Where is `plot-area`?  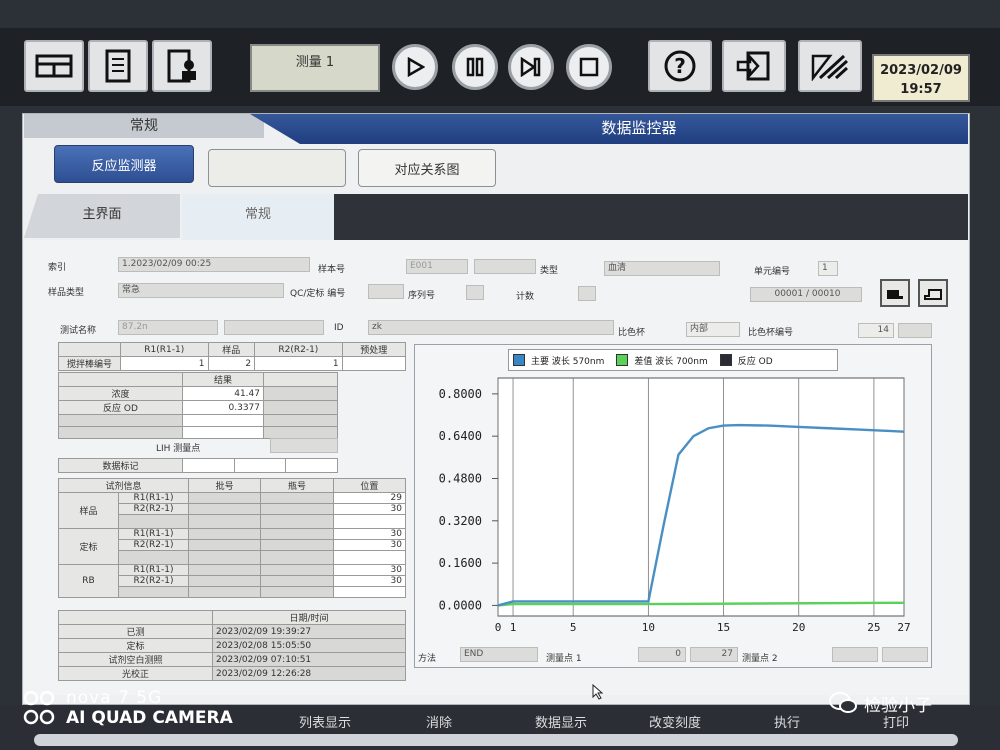
plot-area is located at coordinates (701, 497).